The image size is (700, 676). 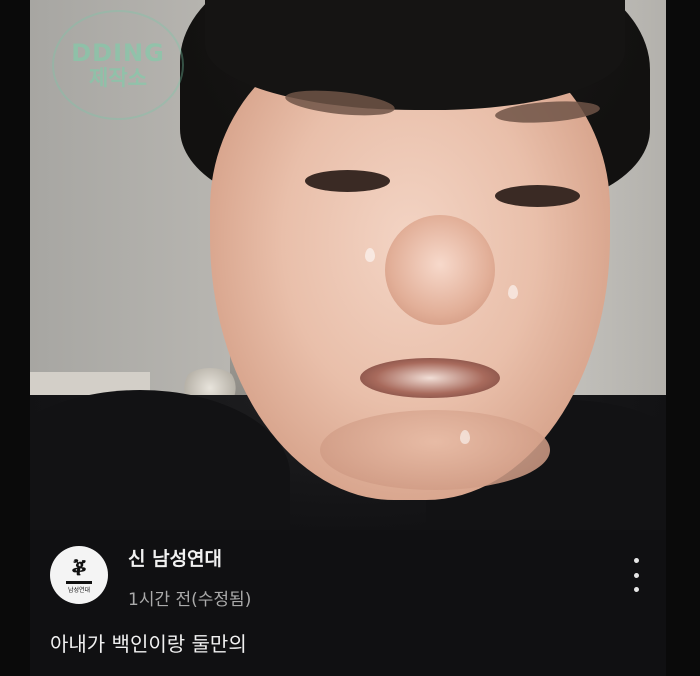 I want to click on more-vert-icon, so click(x=636, y=575).